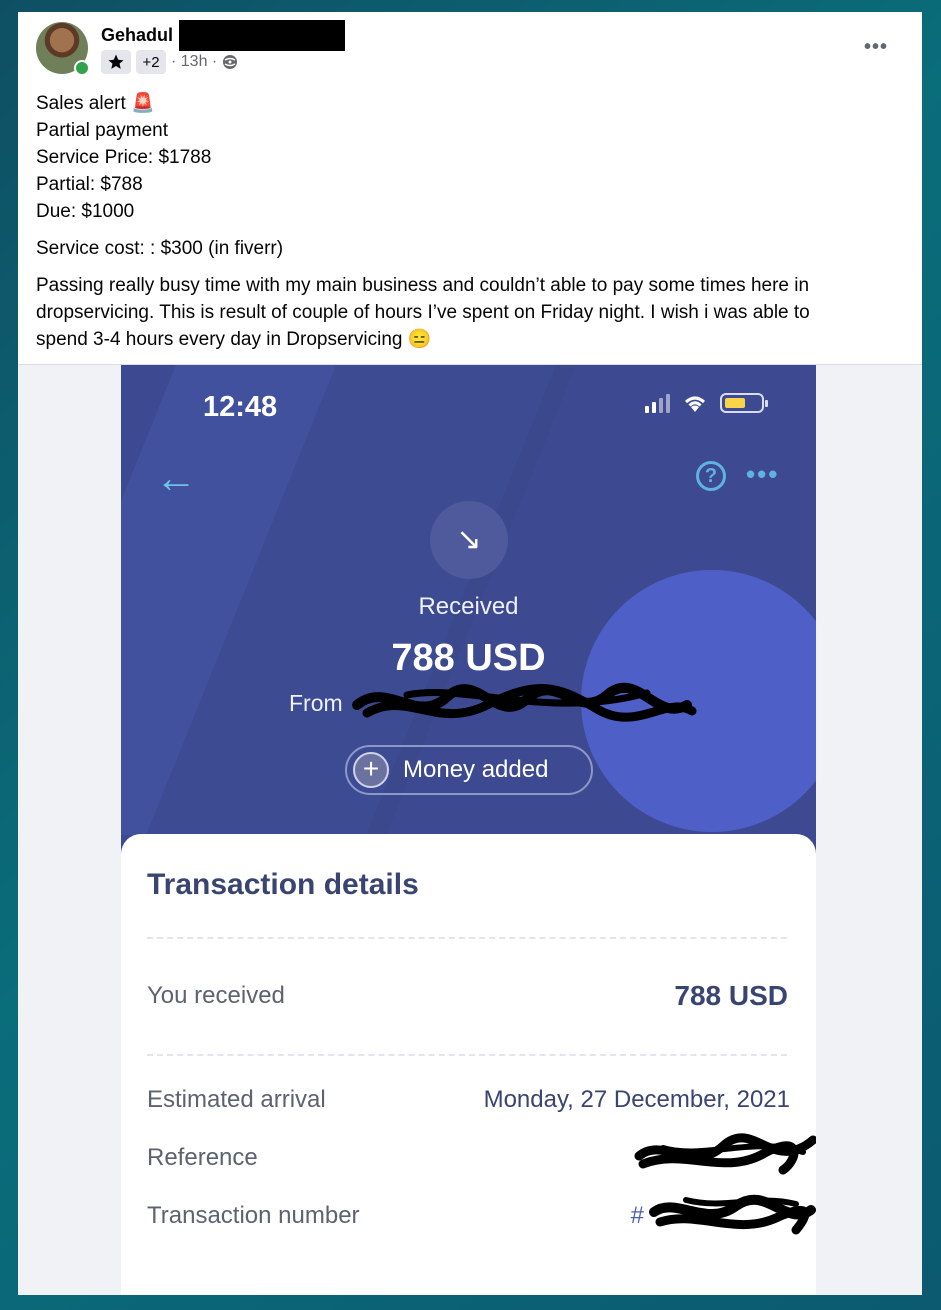 The image size is (941, 1310). I want to click on post-line: Due: $1000, so click(85, 211).